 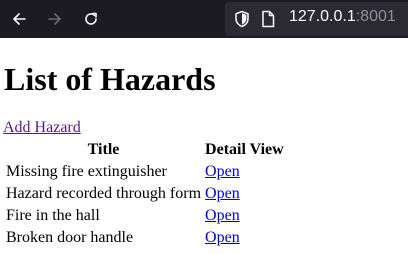 I want to click on url-bar: 127.0.0.1:8001, so click(x=316, y=19).